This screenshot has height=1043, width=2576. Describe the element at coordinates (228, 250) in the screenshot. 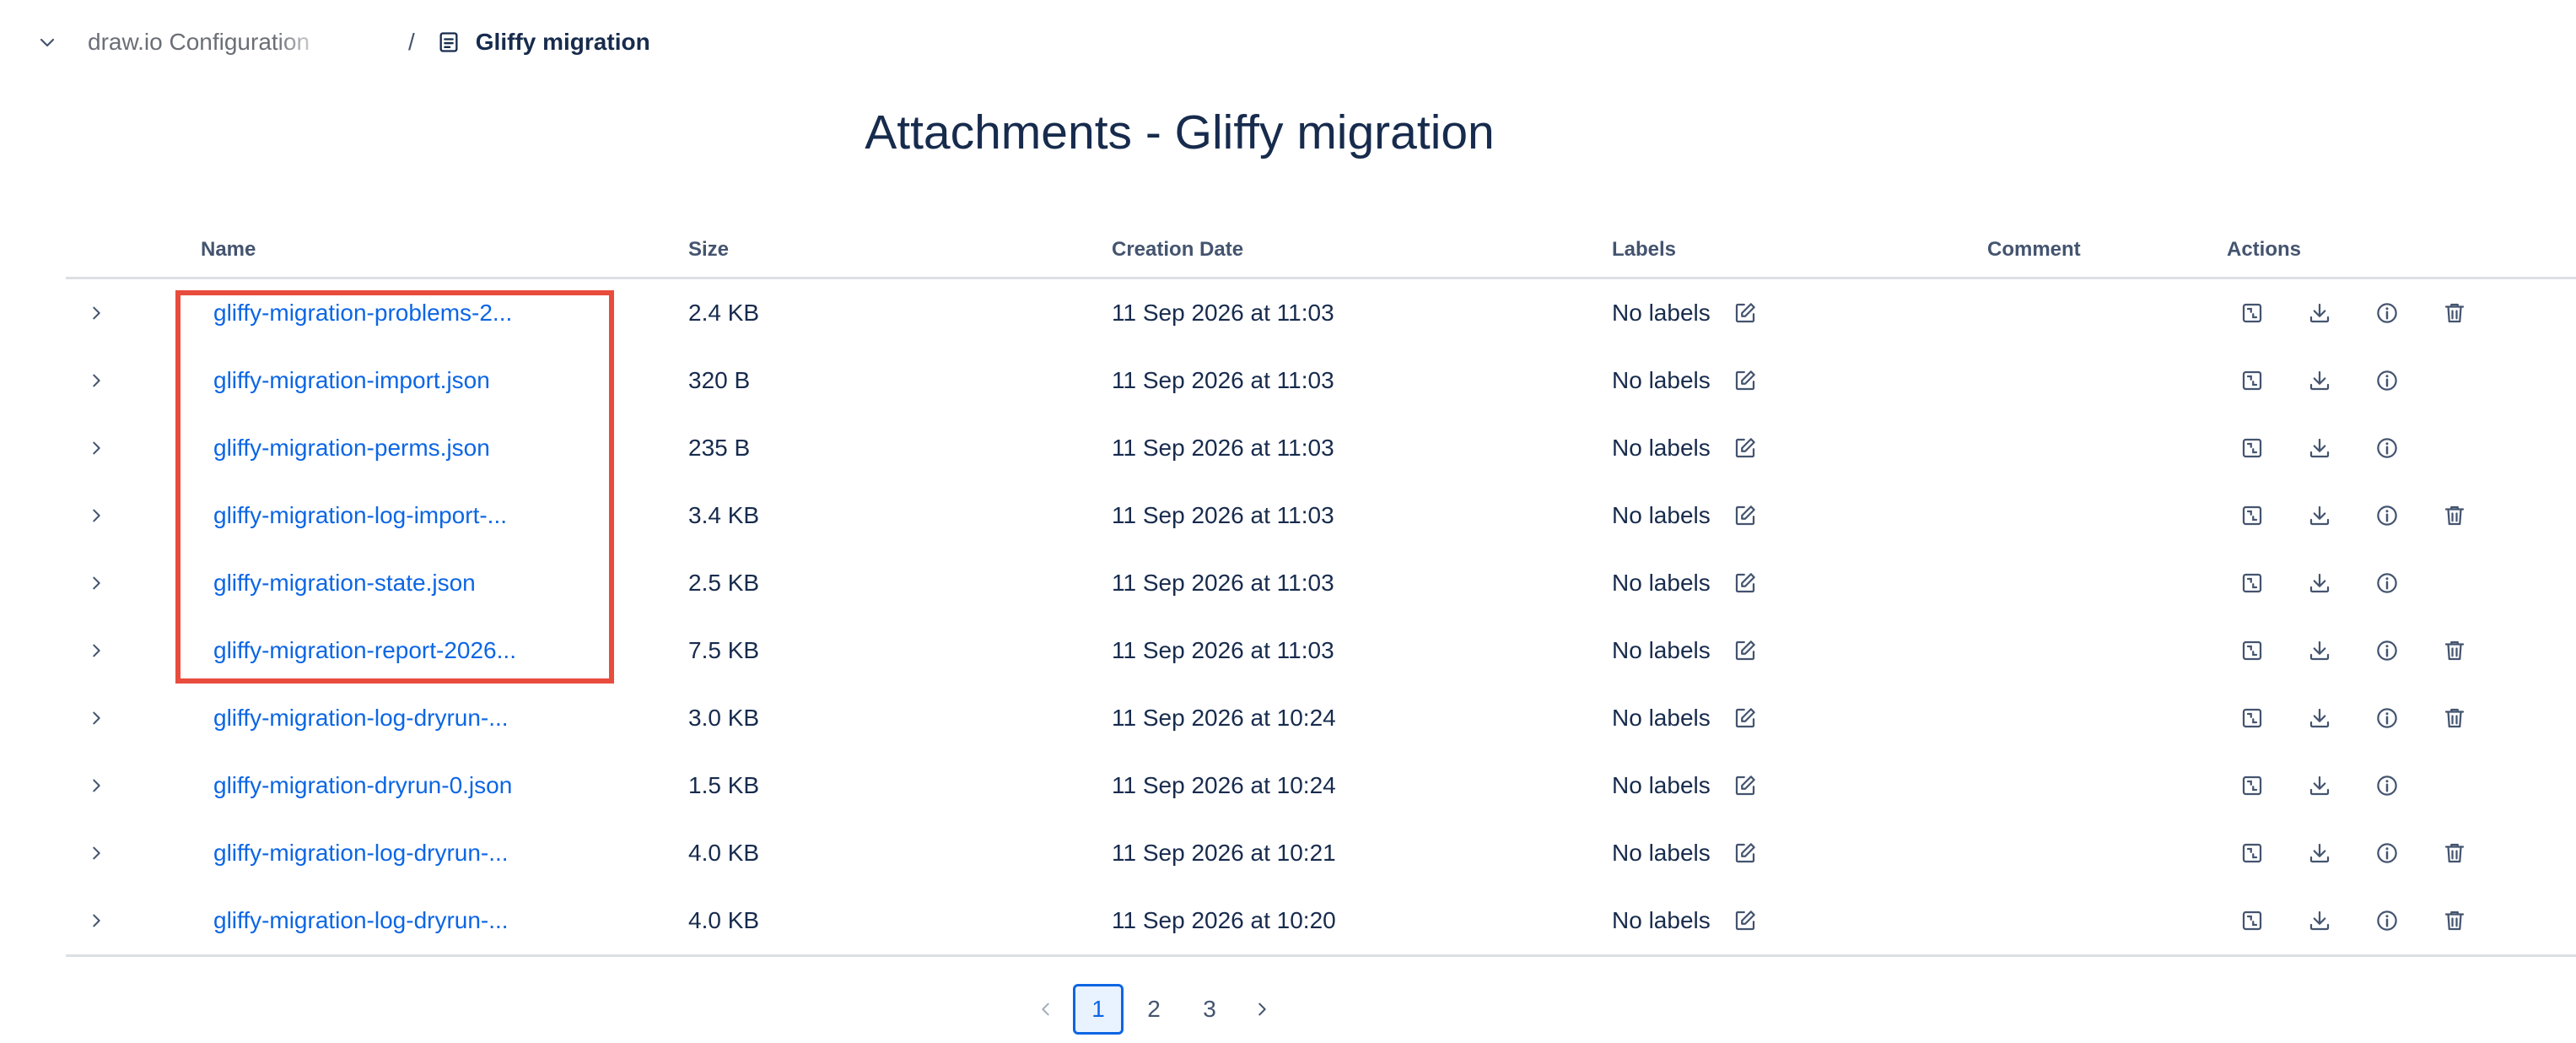

I see `column-header-name: Name` at that location.